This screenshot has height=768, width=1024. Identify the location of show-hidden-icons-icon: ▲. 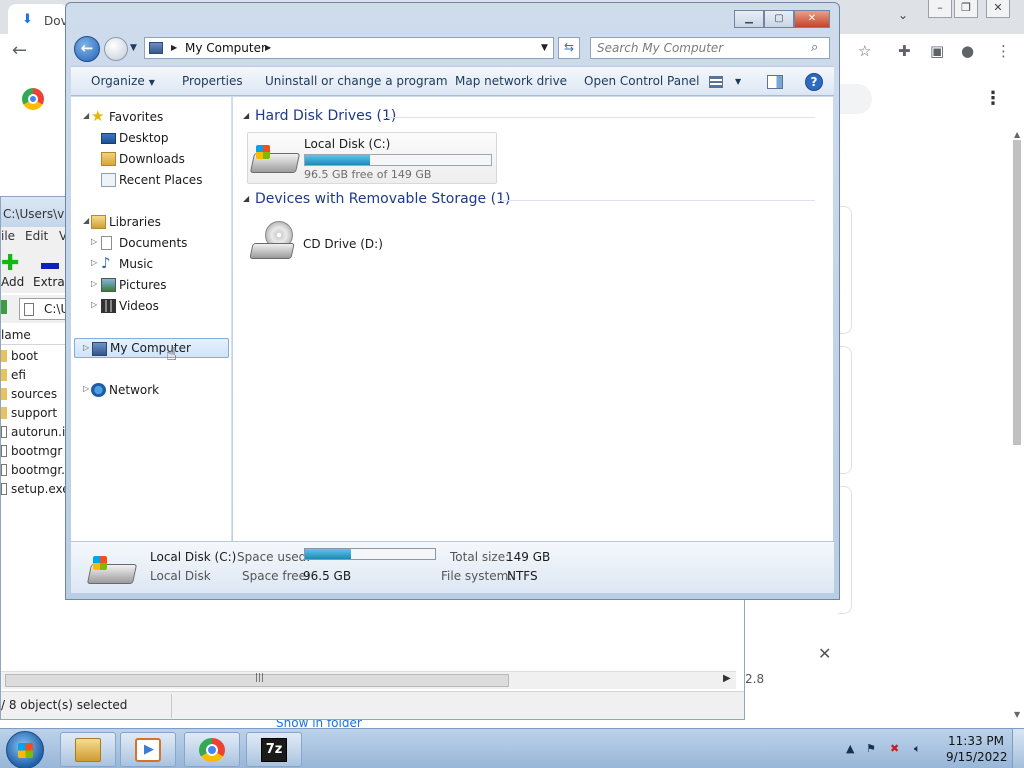
(850, 748).